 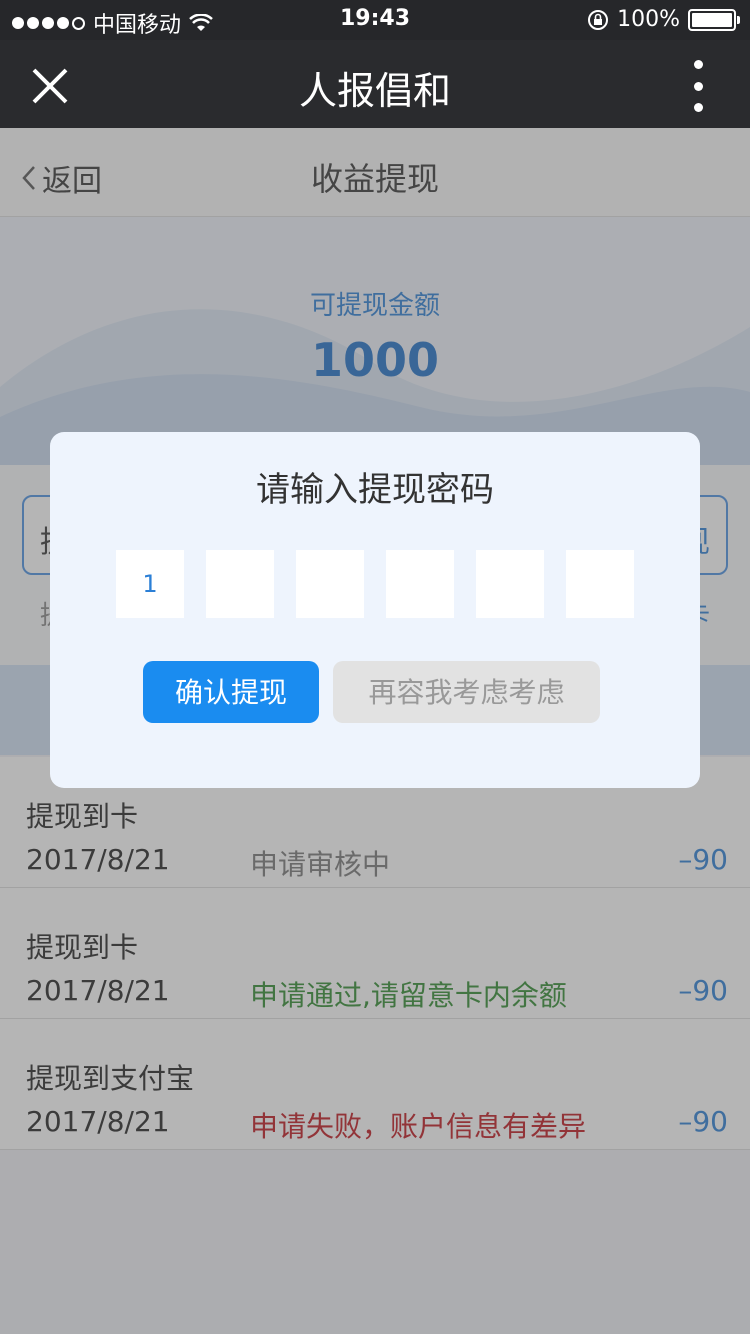 What do you see at coordinates (374, 91) in the screenshot?
I see `nav-title: 人报倡和` at bounding box center [374, 91].